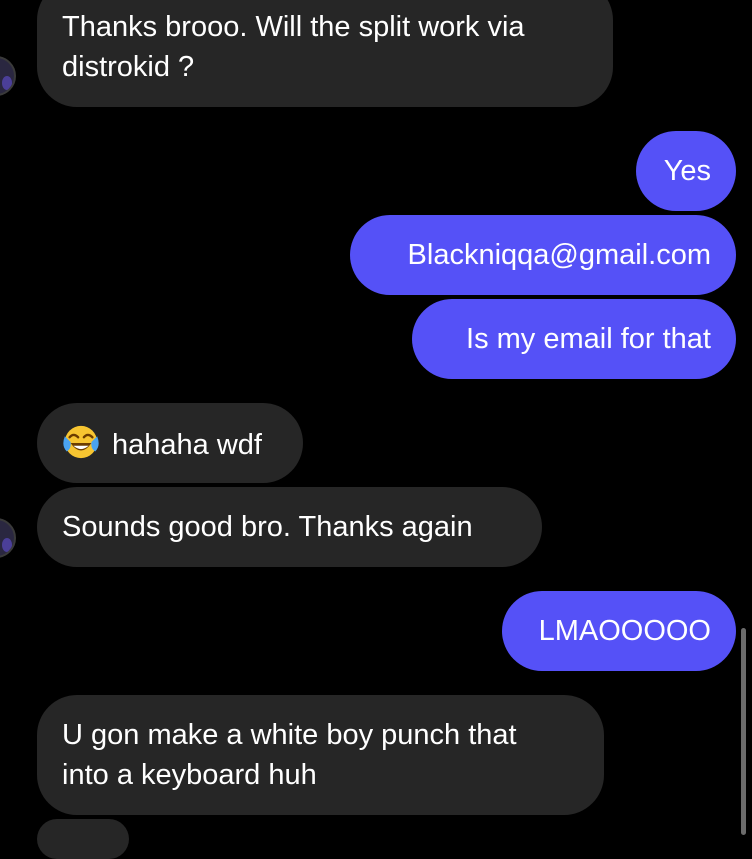 The image size is (752, 859). I want to click on outgoing-message-bubble: Is my email for that, so click(574, 339).